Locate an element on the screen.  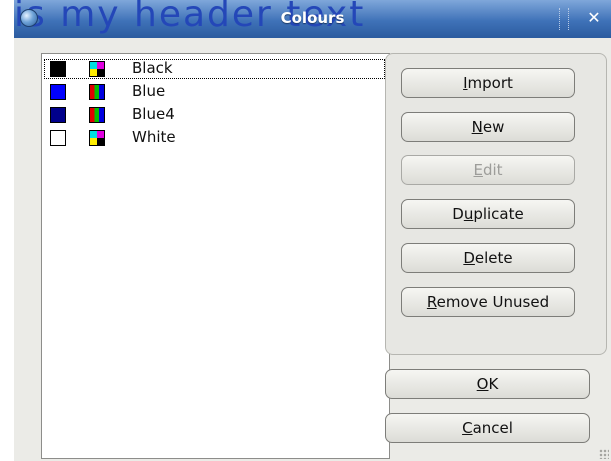
edit-accelerator: E is located at coordinates (478, 170).